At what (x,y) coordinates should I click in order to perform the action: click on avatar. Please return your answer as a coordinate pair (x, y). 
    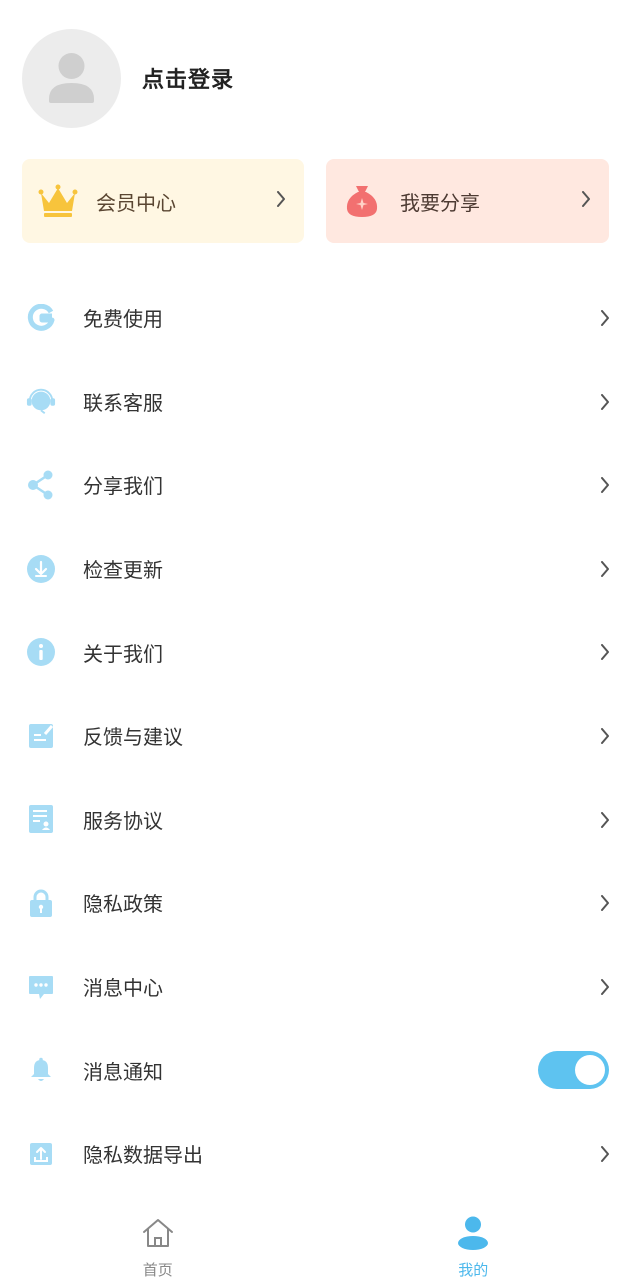
    Looking at the image, I should click on (71, 78).